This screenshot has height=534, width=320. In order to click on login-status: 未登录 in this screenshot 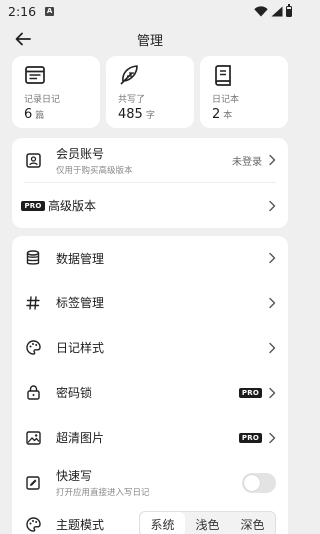, I will do `click(247, 162)`.